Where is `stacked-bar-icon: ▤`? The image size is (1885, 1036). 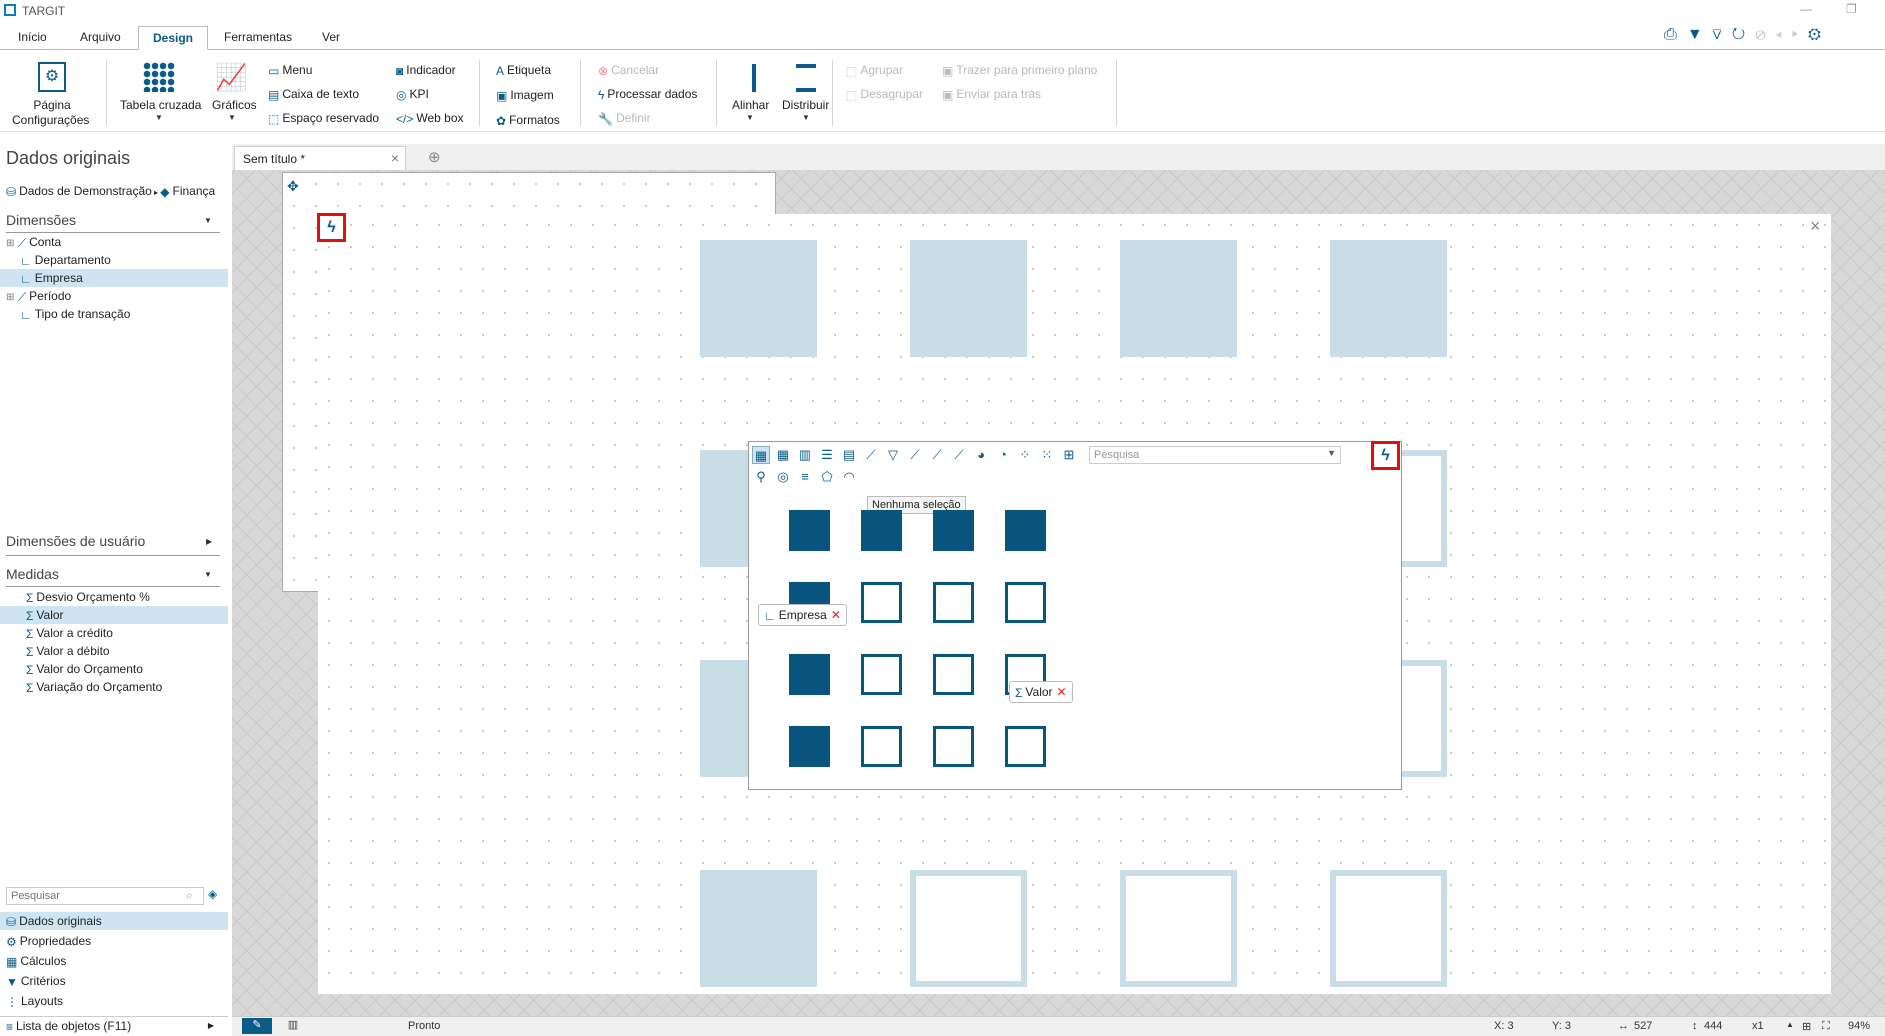
stacked-bar-icon: ▤ is located at coordinates (849, 455).